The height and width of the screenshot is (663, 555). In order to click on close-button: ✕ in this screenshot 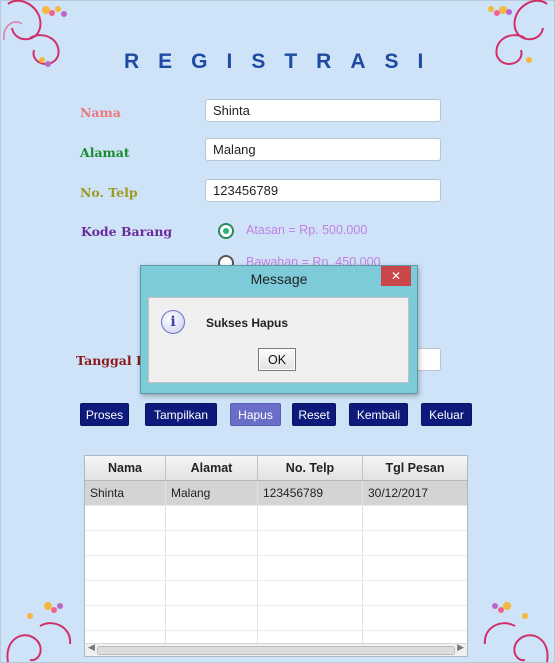, I will do `click(396, 276)`.